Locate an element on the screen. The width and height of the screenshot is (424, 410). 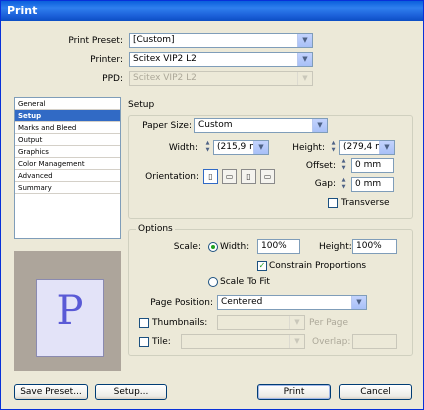
scale-width-radio is located at coordinates (213, 247).